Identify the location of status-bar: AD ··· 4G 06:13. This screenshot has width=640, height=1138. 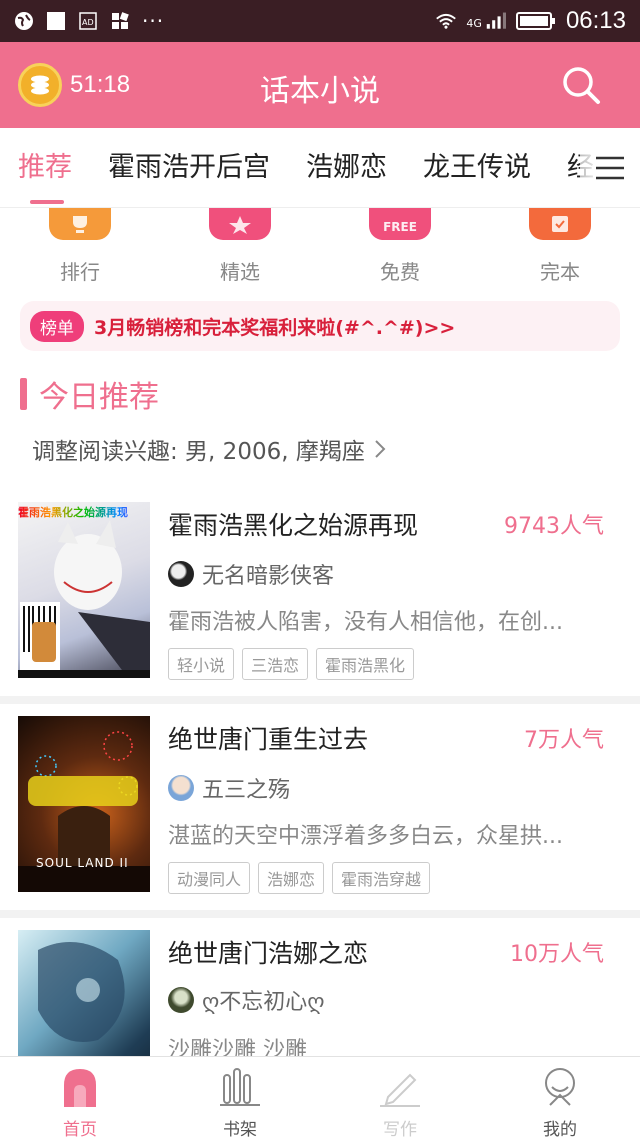
(320, 21).